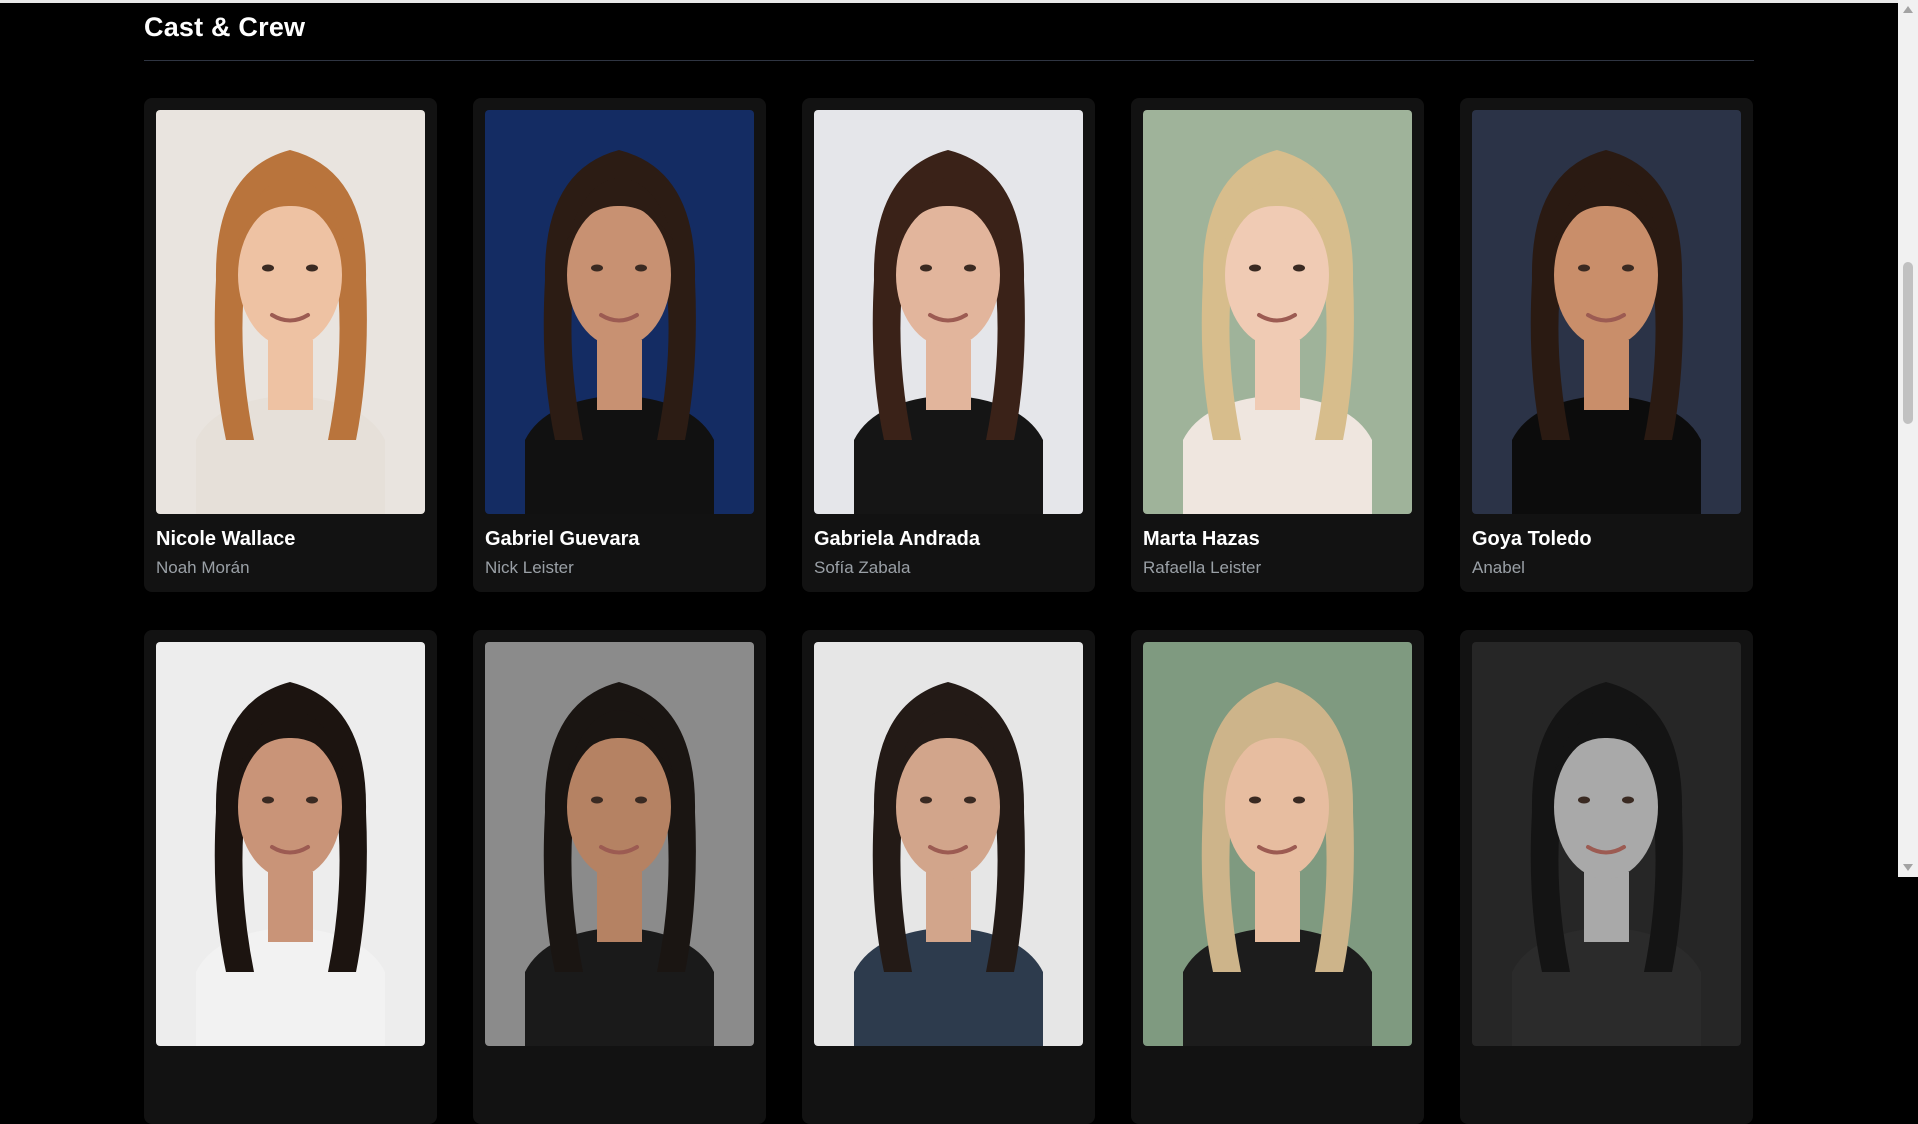 The height and width of the screenshot is (1124, 1918). What do you see at coordinates (862, 567) in the screenshot?
I see `character-name: Sofía Zabala` at bounding box center [862, 567].